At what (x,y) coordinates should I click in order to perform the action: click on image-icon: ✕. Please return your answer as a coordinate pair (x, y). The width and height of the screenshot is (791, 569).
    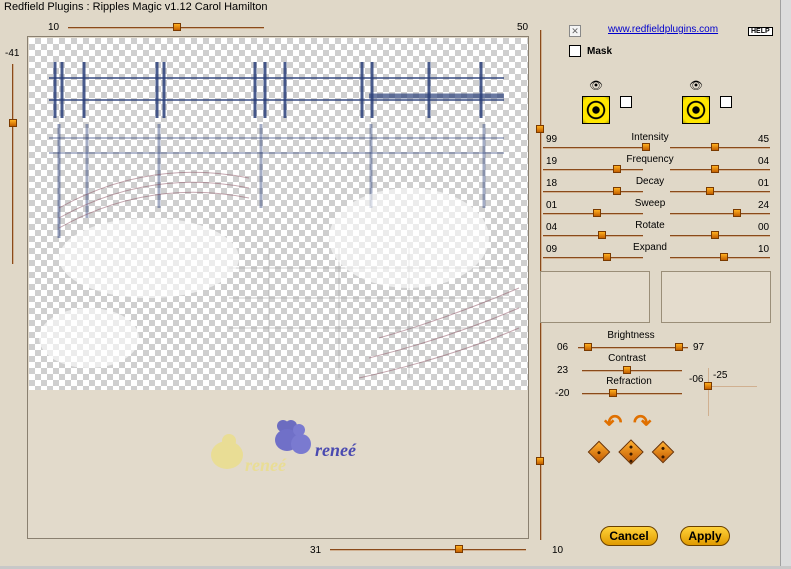
    Looking at the image, I should click on (575, 31).